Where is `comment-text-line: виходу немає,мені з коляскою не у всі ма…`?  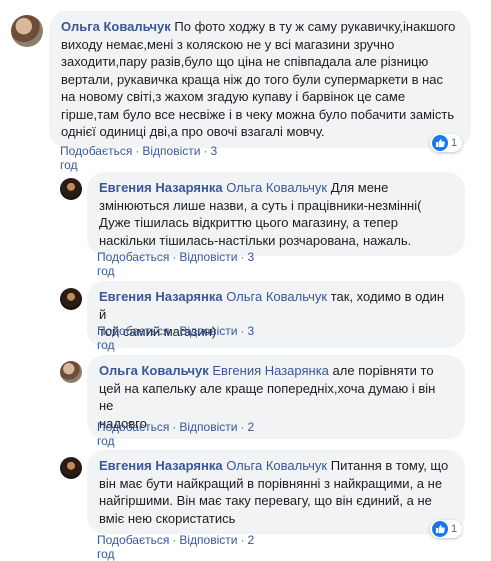
comment-text-line: виходу немає,мені з коляскою не у всі ма… is located at coordinates (228, 44).